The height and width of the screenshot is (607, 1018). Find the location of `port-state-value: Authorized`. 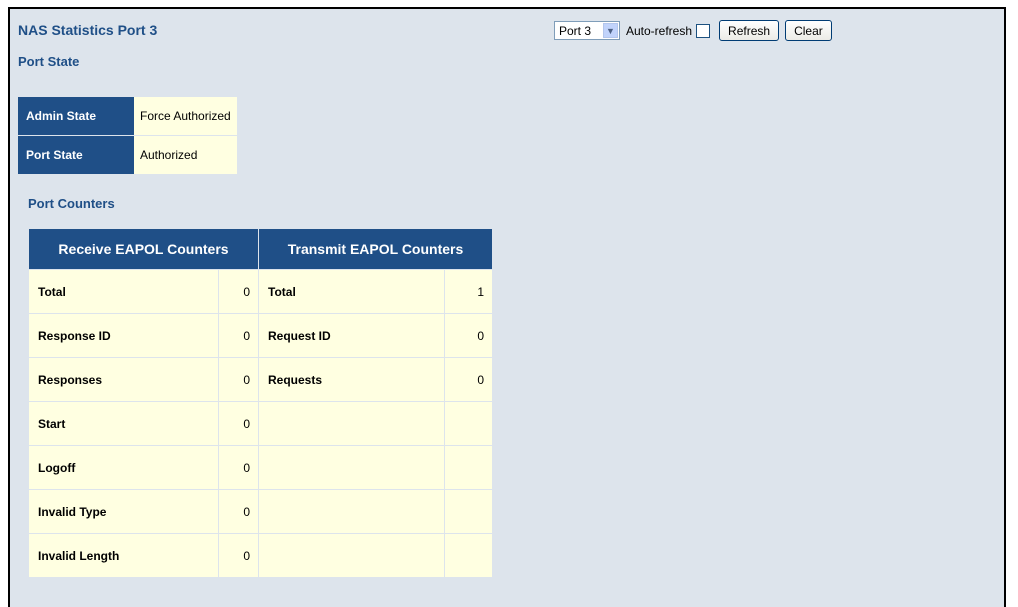

port-state-value: Authorized is located at coordinates (185, 155).